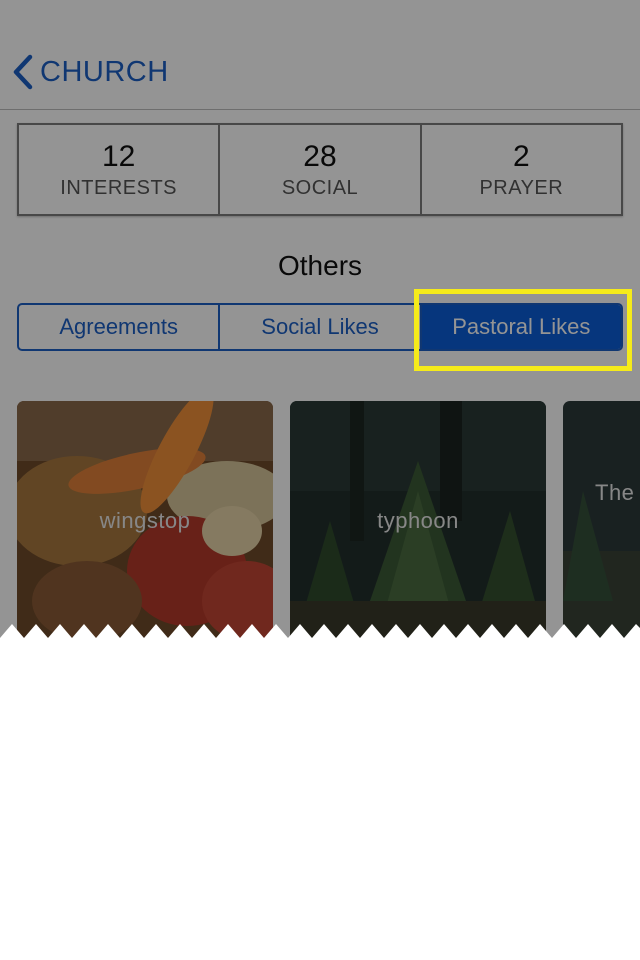 The height and width of the screenshot is (960, 640). I want to click on card-wingstop: wingstop, so click(145, 521).